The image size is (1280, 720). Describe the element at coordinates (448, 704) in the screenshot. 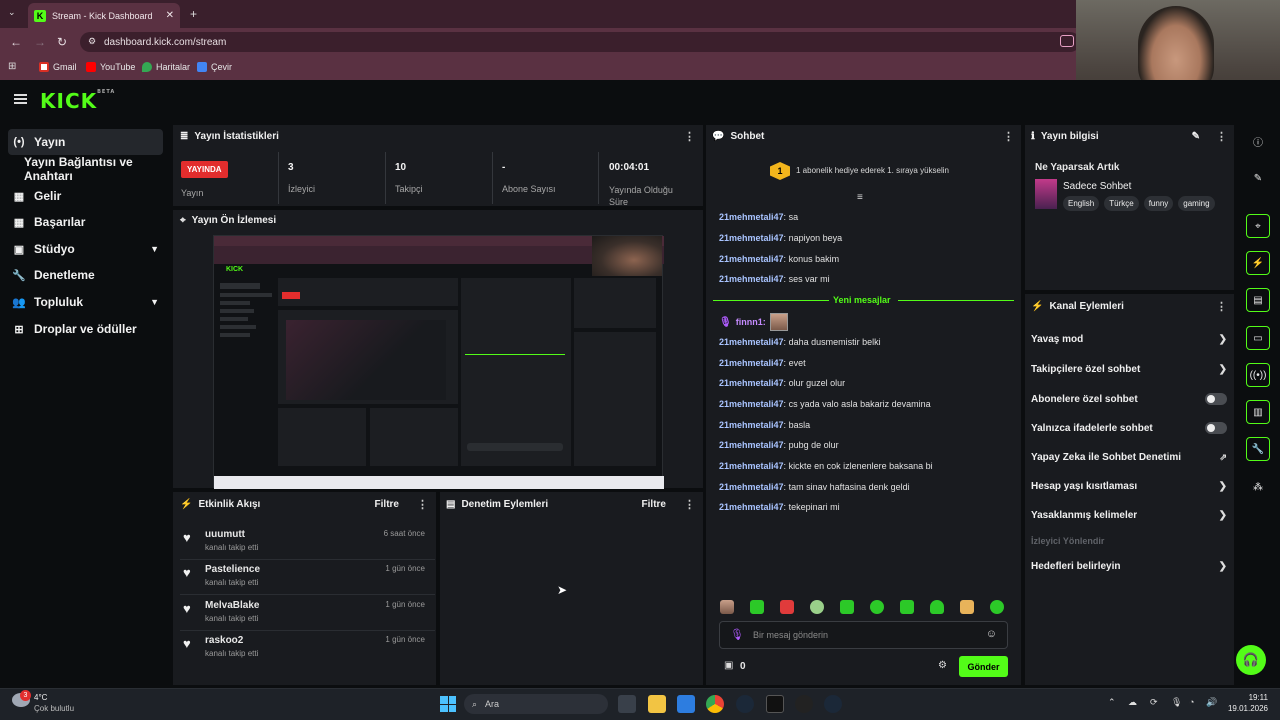

I see `windows-start-icon` at that location.